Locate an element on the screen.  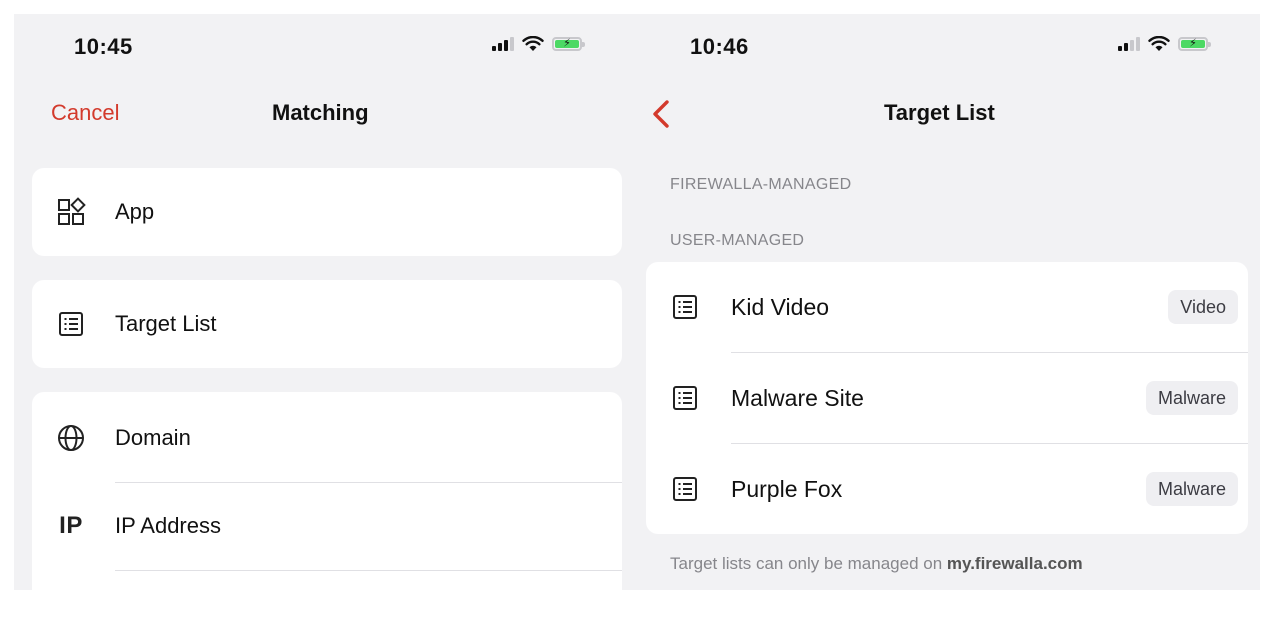
option-label: Domain is located at coordinates (153, 437).